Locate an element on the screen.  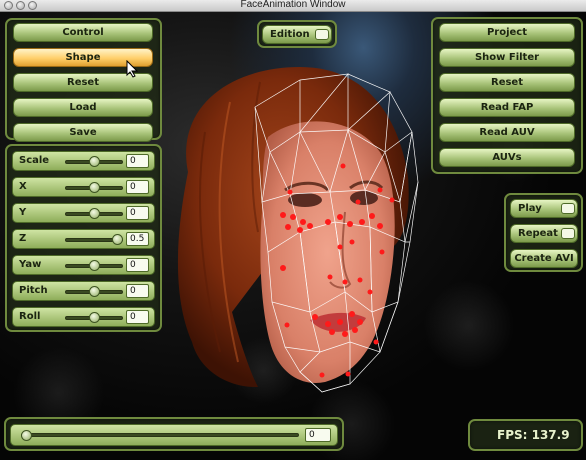
slider-label-z: Z is located at coordinates (23, 238).